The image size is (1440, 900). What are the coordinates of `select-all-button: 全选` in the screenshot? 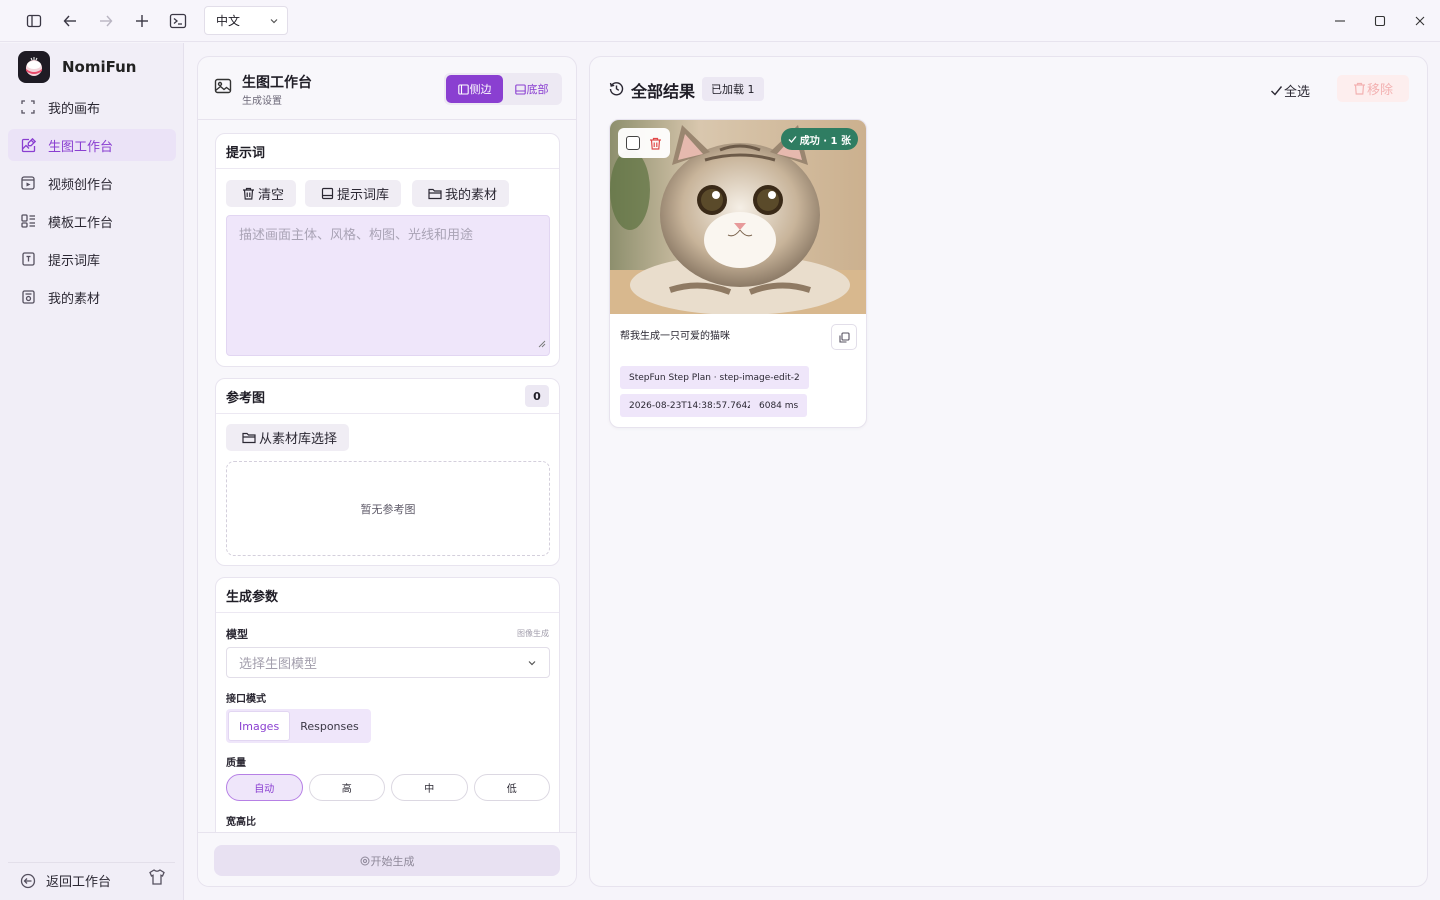 It's located at (1290, 90).